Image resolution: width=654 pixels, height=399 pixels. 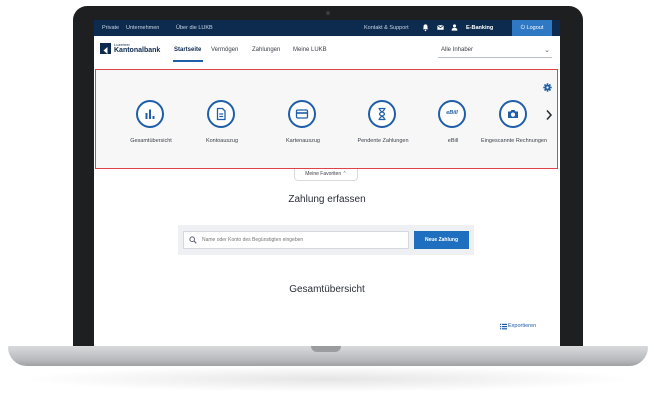 I want to click on shortcut-pending-payments-circle, so click(x=382, y=114).